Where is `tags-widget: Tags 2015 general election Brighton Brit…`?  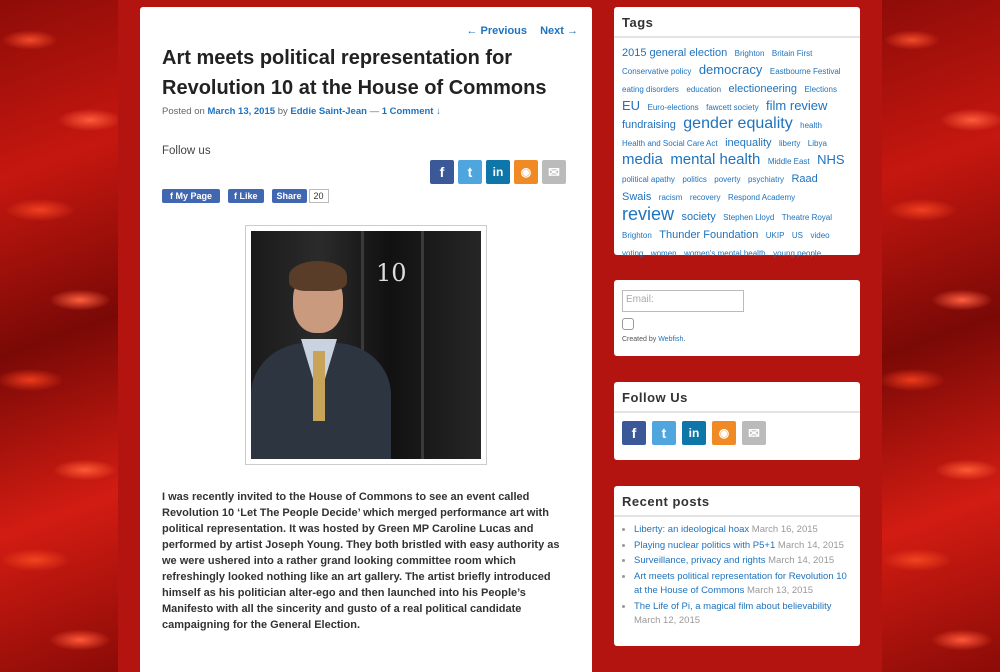
tags-widget: Tags 2015 general election Brighton Brit… is located at coordinates (737, 132).